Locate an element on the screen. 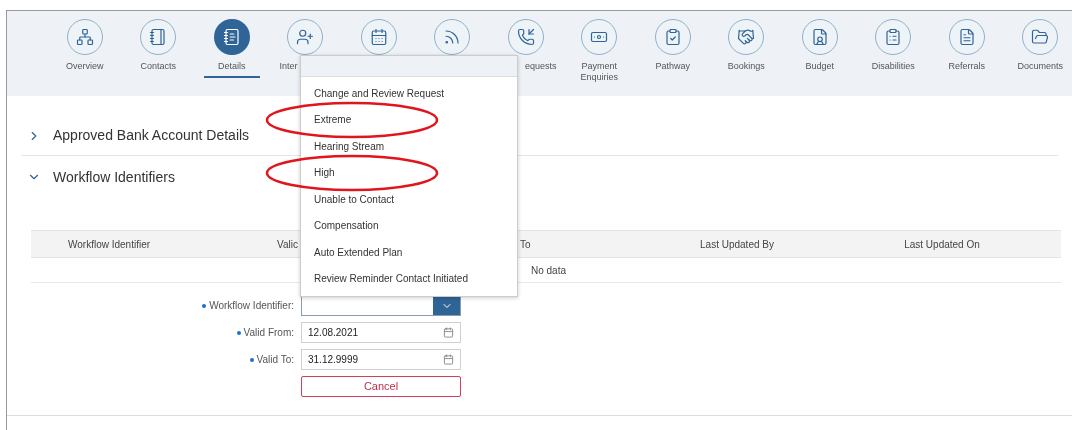 Image resolution: width=1072 pixels, height=430 pixels. handshake-icon is located at coordinates (746, 37).